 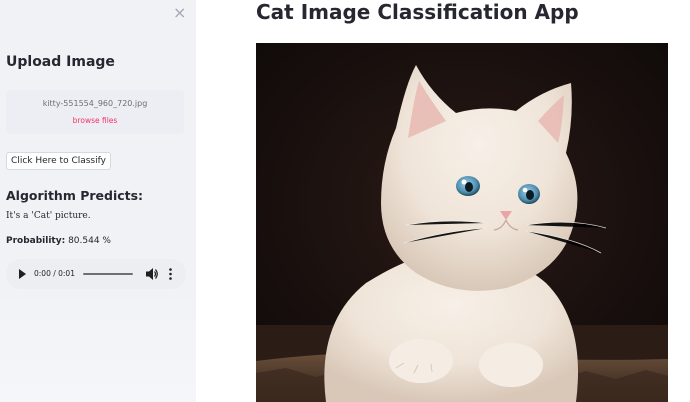 I want to click on browse-files-link: browse files, so click(x=95, y=120).